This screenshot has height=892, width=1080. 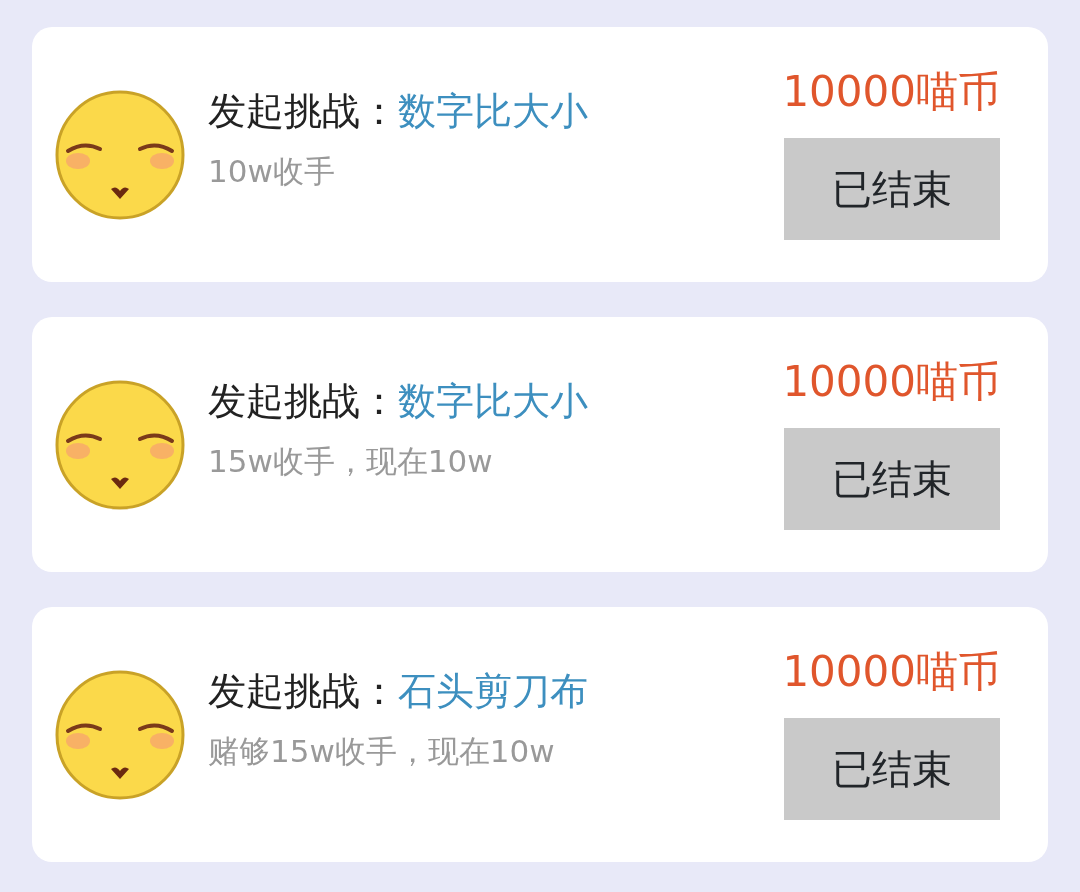 What do you see at coordinates (493, 690) in the screenshot?
I see `game-link: 石头剪刀布` at bounding box center [493, 690].